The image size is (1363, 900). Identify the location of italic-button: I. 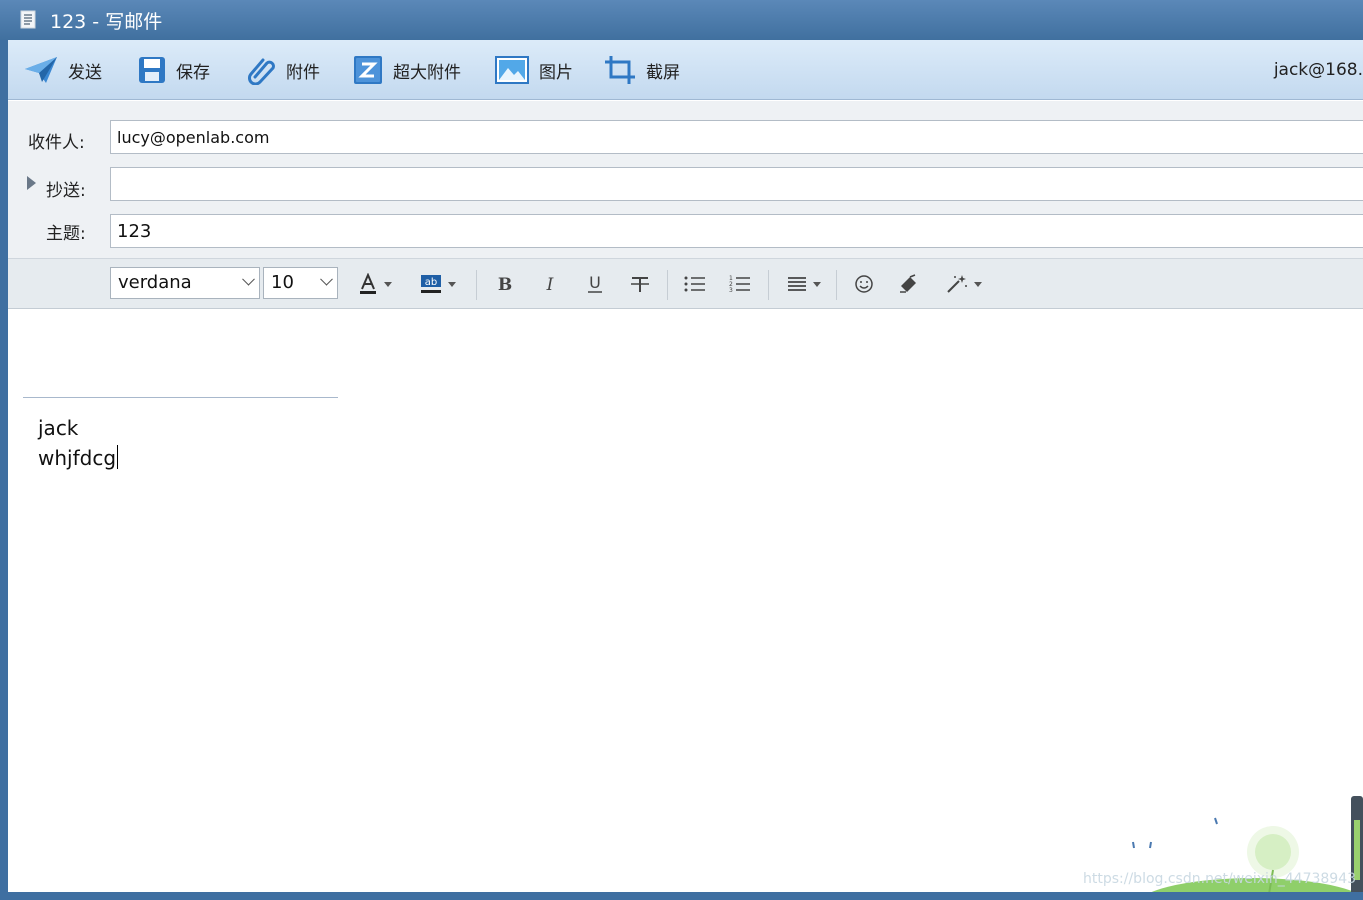
(550, 284).